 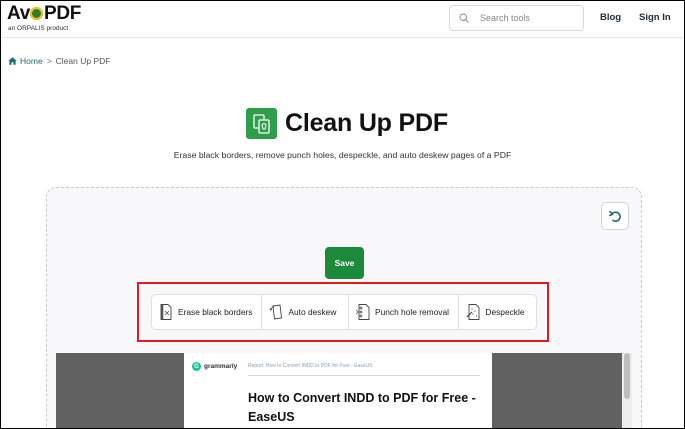 I want to click on logo-wordmark: Av PDF, so click(x=44, y=13).